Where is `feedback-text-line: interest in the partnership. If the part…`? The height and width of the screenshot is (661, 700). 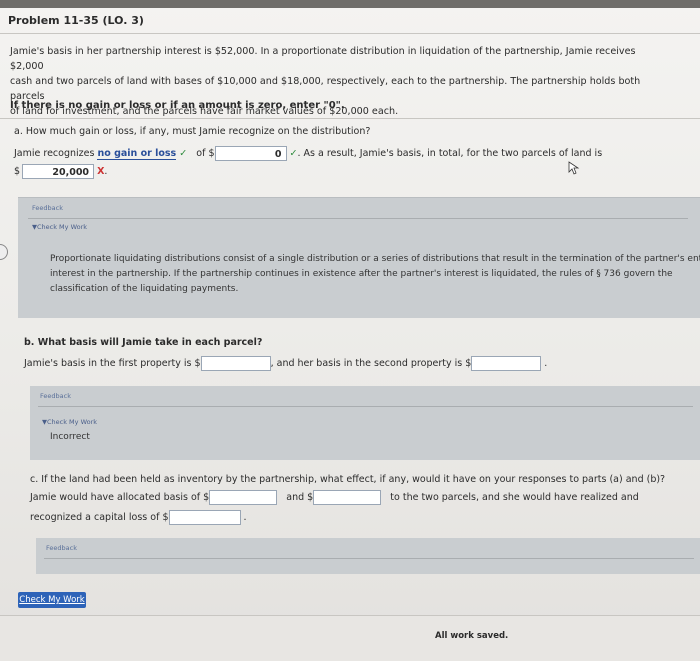 feedback-text-line: interest in the partnership. If the part… is located at coordinates (361, 274).